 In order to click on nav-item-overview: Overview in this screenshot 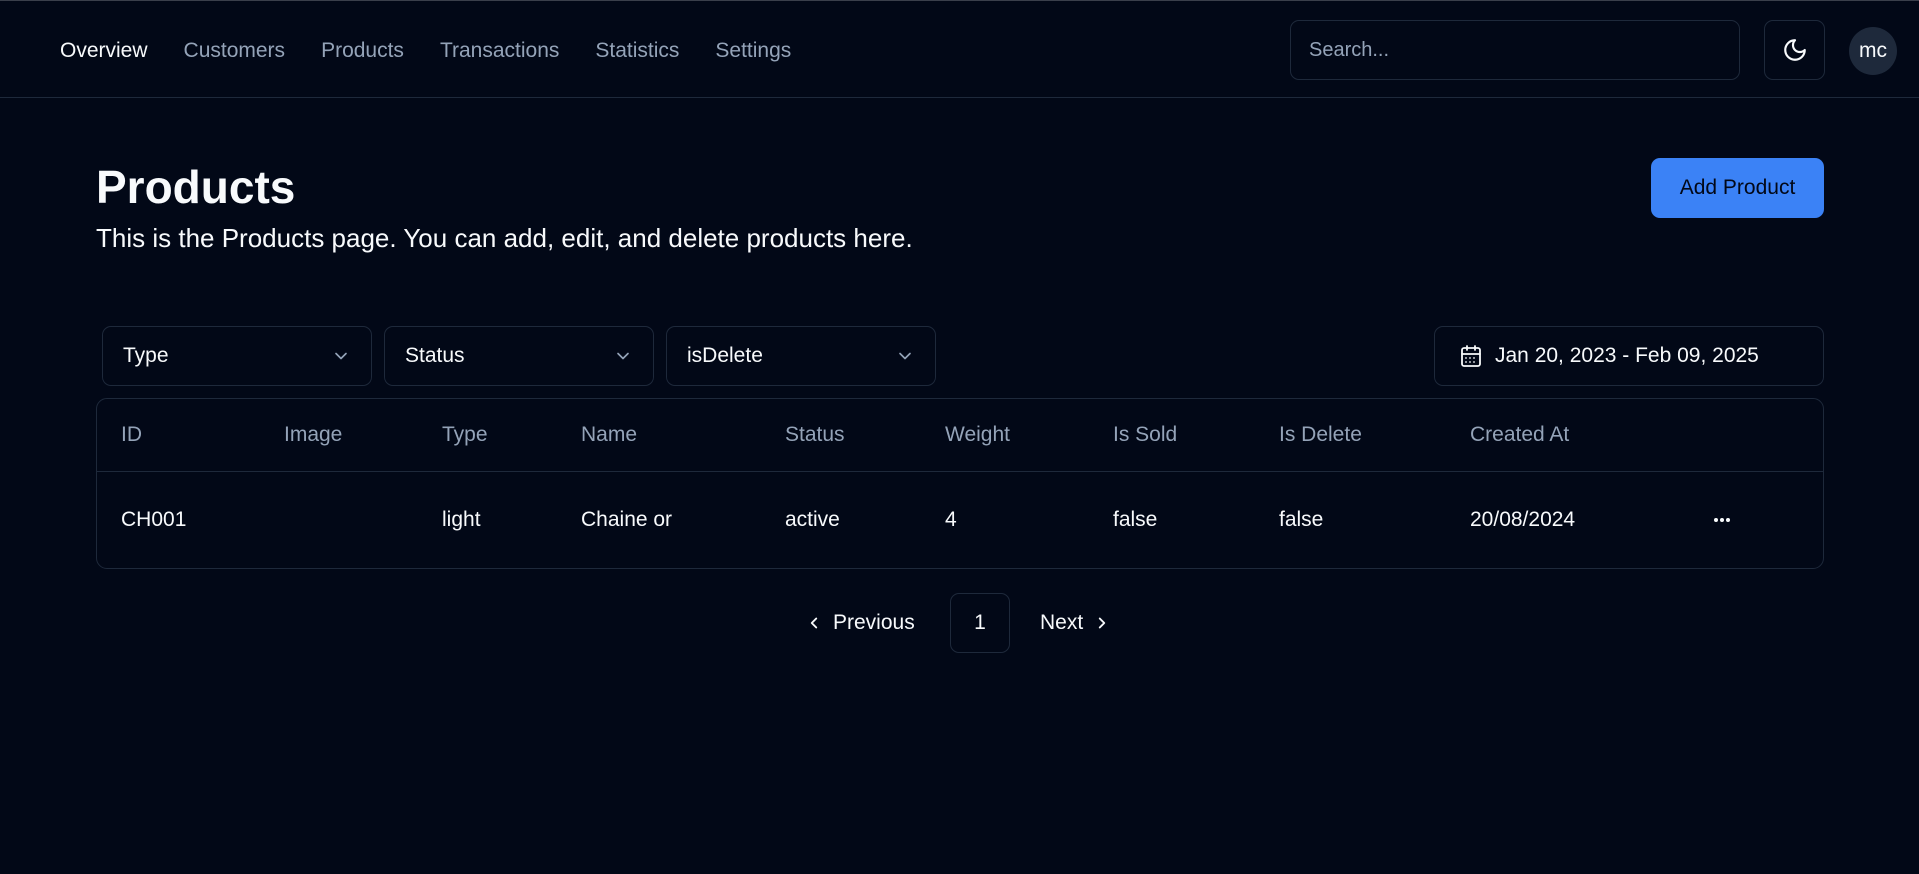, I will do `click(104, 51)`.